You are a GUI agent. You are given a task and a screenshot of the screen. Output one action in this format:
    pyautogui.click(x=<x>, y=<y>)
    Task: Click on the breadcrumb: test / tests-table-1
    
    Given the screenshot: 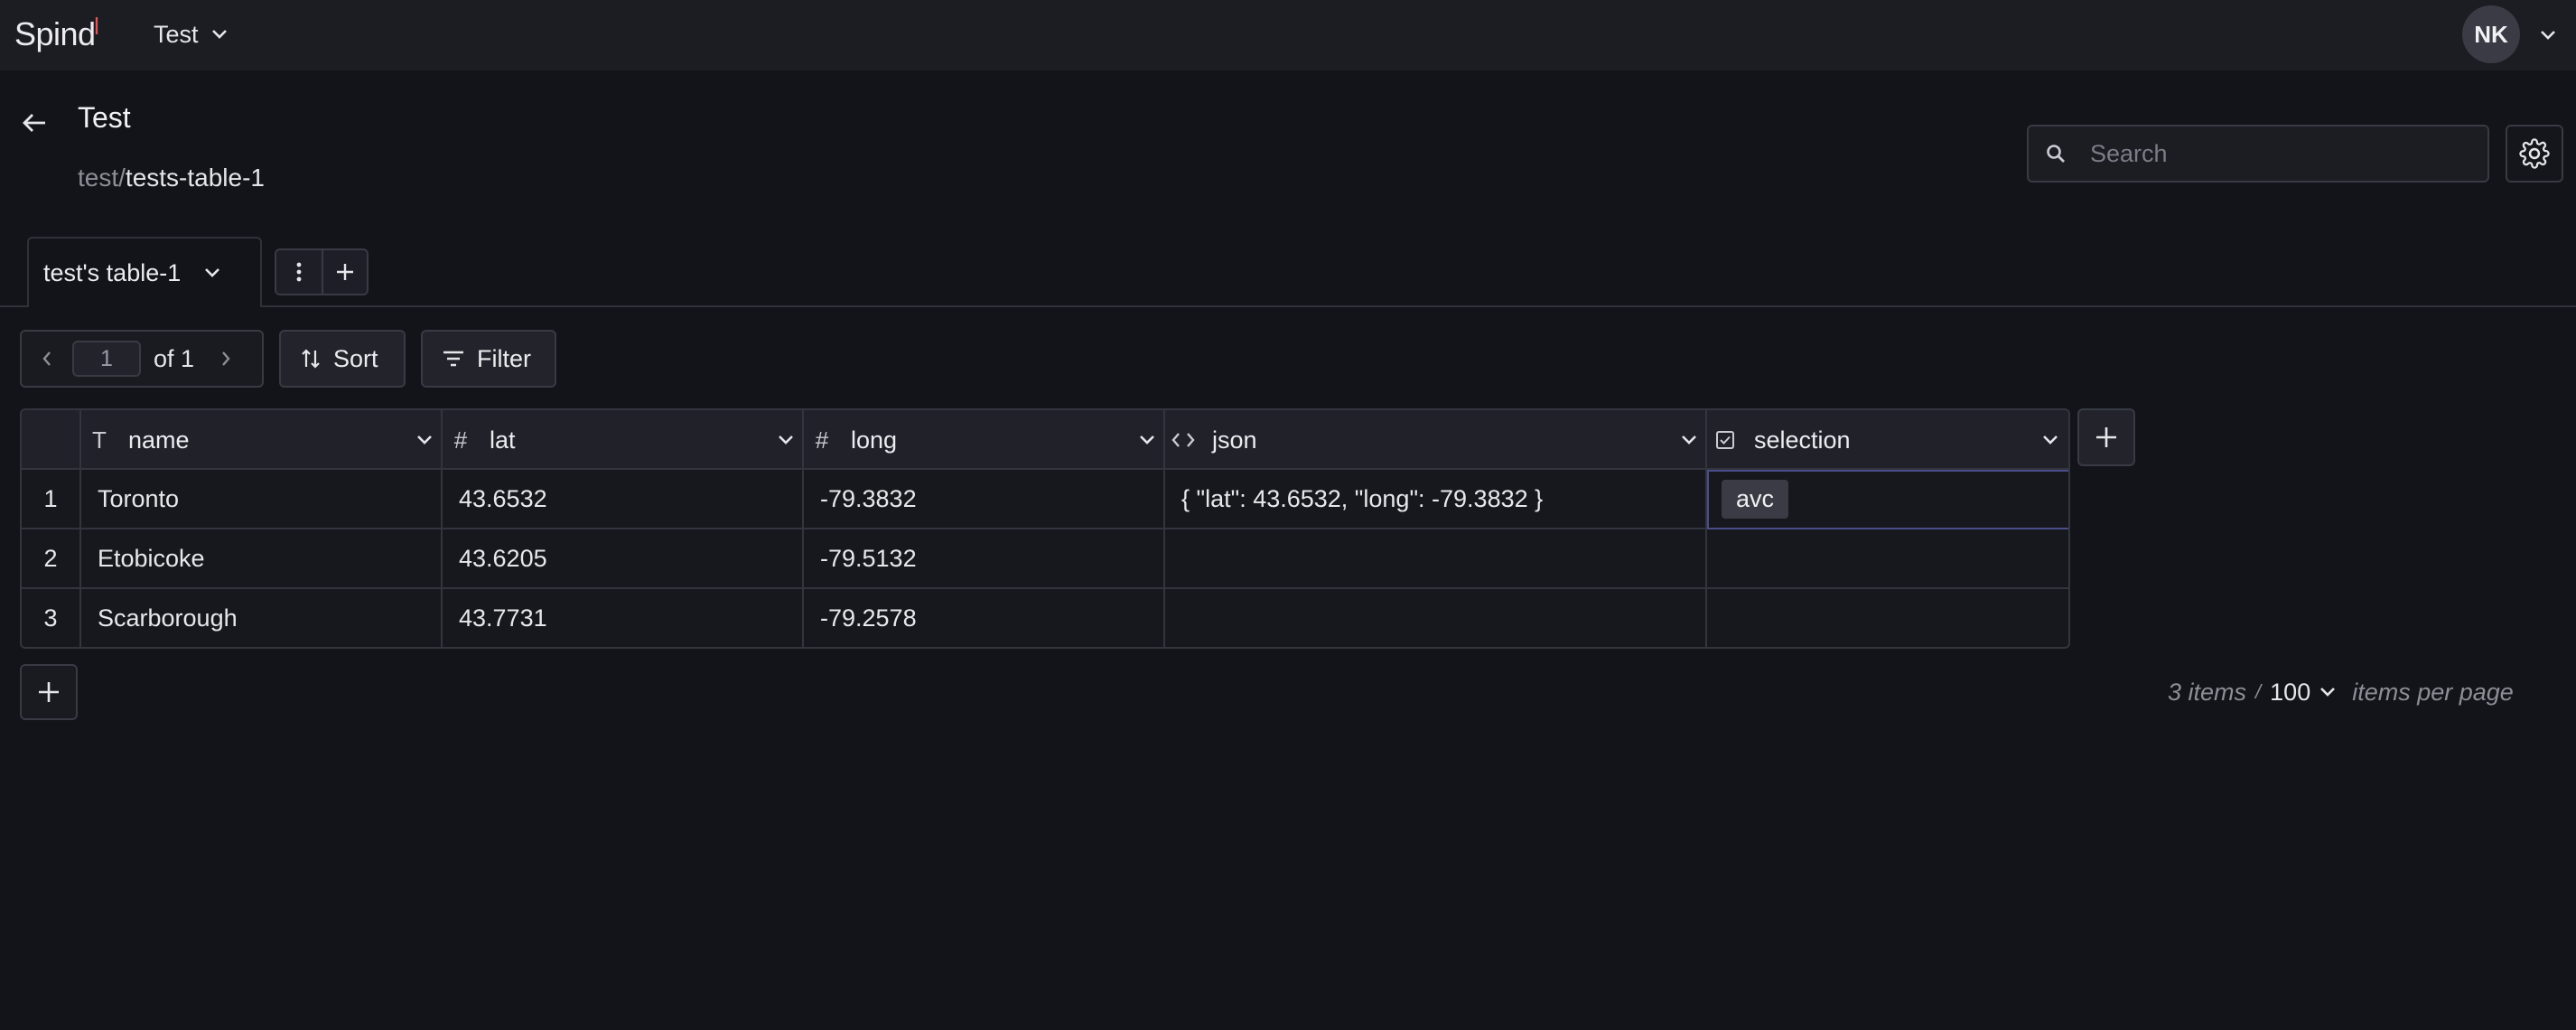 What is the action you would take?
    pyautogui.click(x=171, y=178)
    